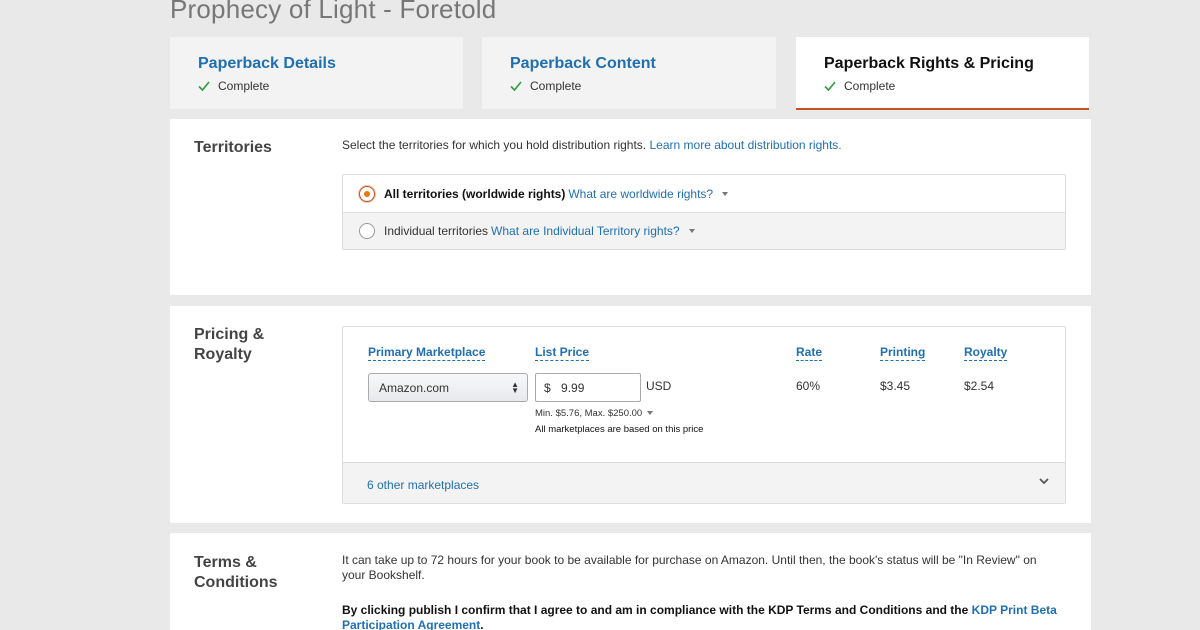 This screenshot has height=630, width=1200. What do you see at coordinates (583, 63) in the screenshot?
I see `tab-label: Paperback Content` at bounding box center [583, 63].